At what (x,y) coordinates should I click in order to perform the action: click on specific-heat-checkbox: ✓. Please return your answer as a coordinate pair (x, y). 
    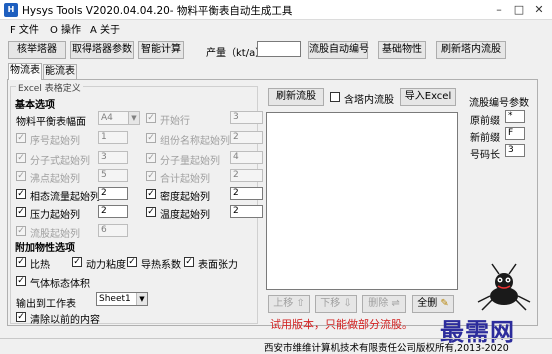
    Looking at the image, I should click on (21, 262).